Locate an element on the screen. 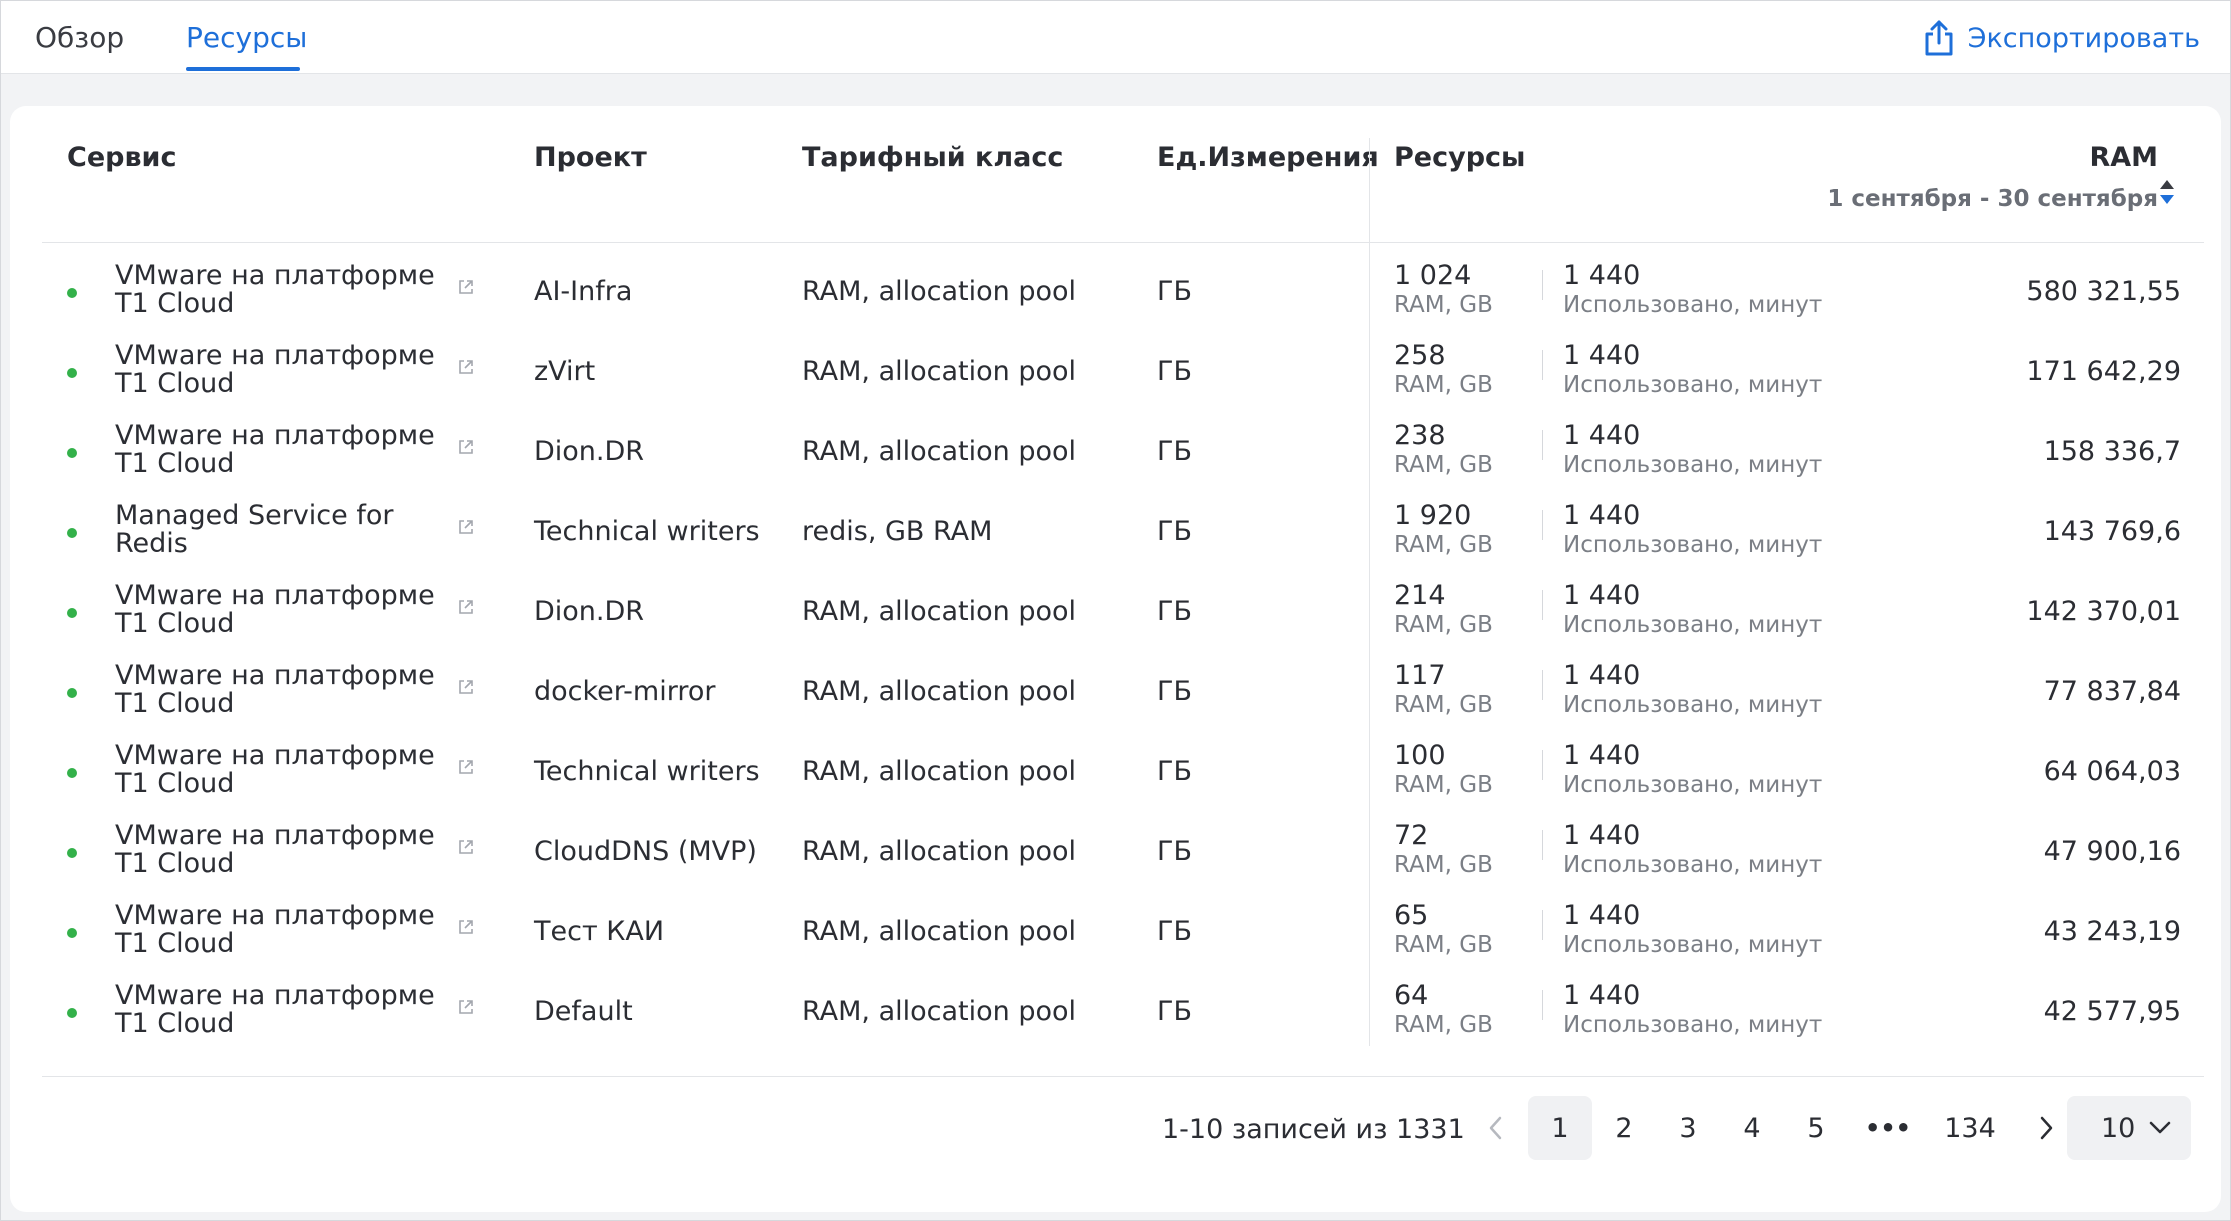 This screenshot has width=2231, height=1221. resource-amount: 64 is located at coordinates (1411, 995).